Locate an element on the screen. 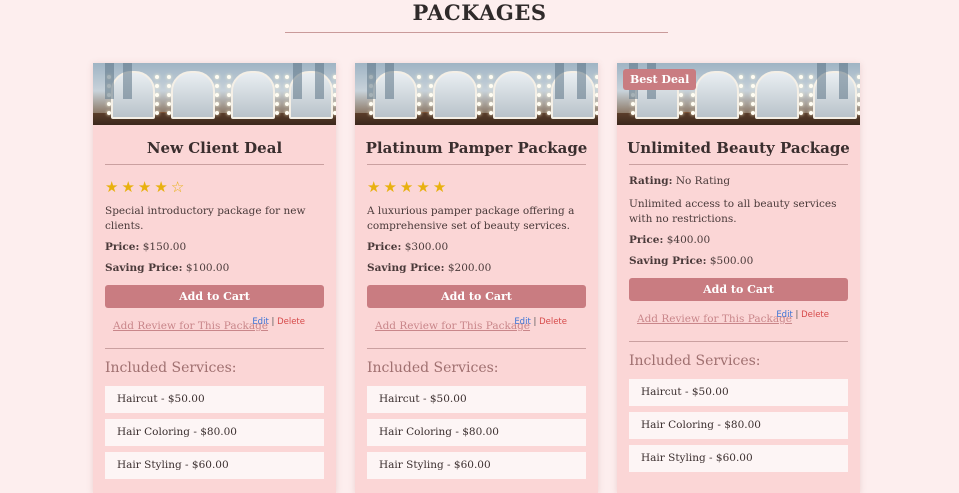  salon-image: Best Deal is located at coordinates (738, 94).